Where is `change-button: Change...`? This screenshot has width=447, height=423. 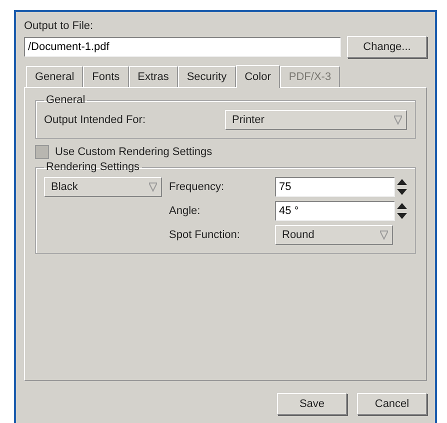
change-button: Change... is located at coordinates (387, 47).